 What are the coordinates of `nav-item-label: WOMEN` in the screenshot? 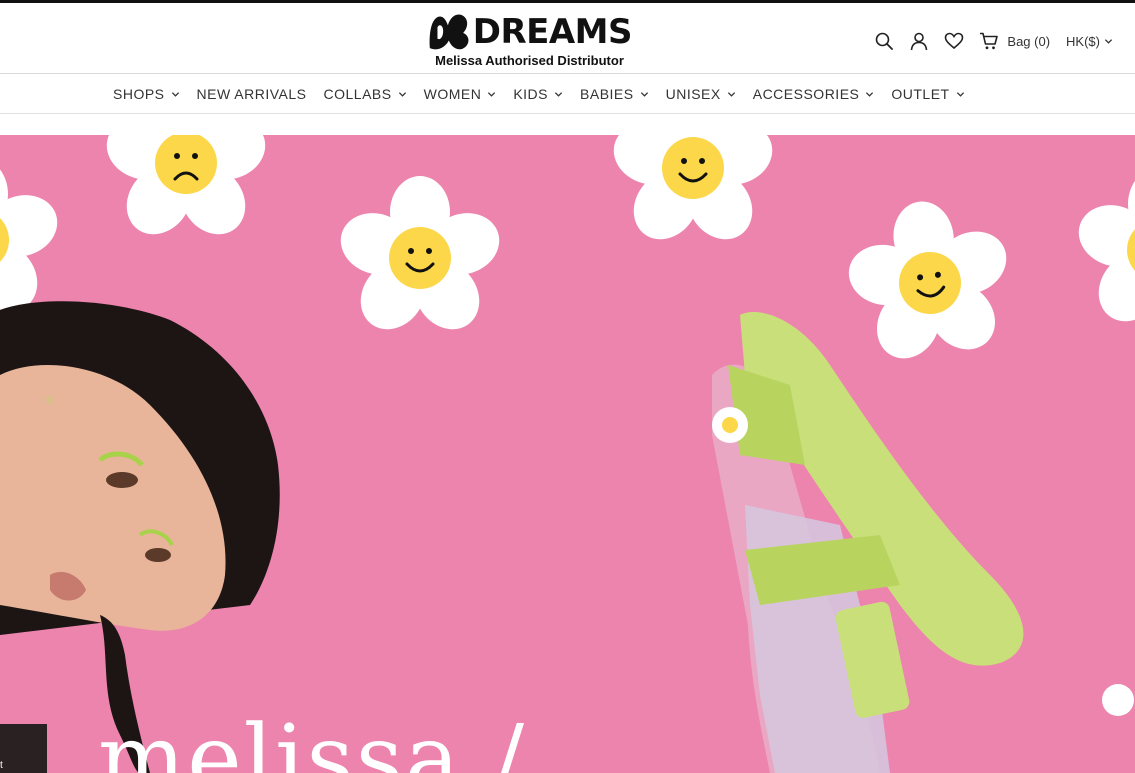 It's located at (452, 94).